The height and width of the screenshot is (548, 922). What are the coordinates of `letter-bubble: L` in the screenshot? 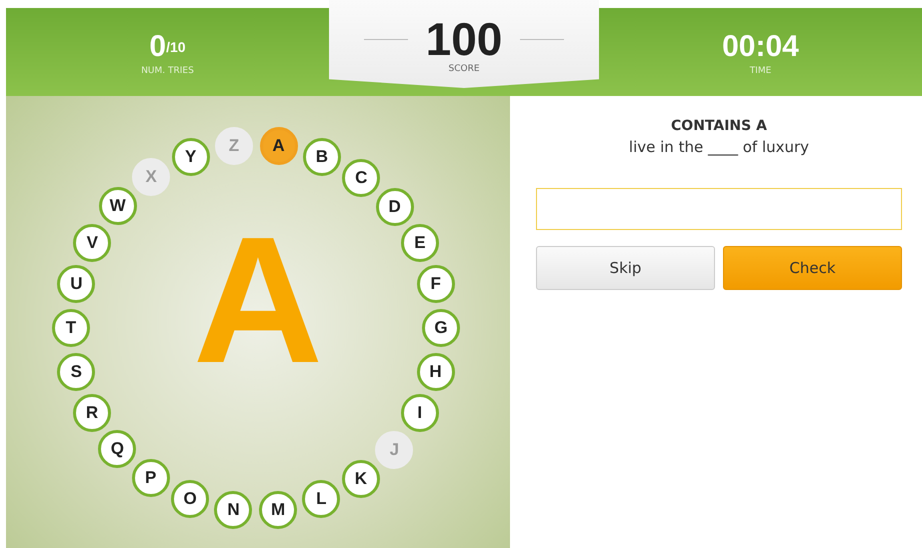 It's located at (321, 499).